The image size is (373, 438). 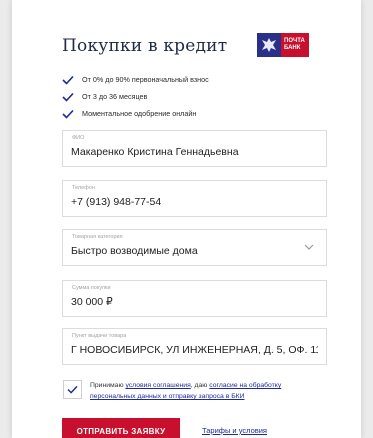 I want to click on phone-field: Телефон +7 (913) 948-77-54, so click(x=194, y=198).